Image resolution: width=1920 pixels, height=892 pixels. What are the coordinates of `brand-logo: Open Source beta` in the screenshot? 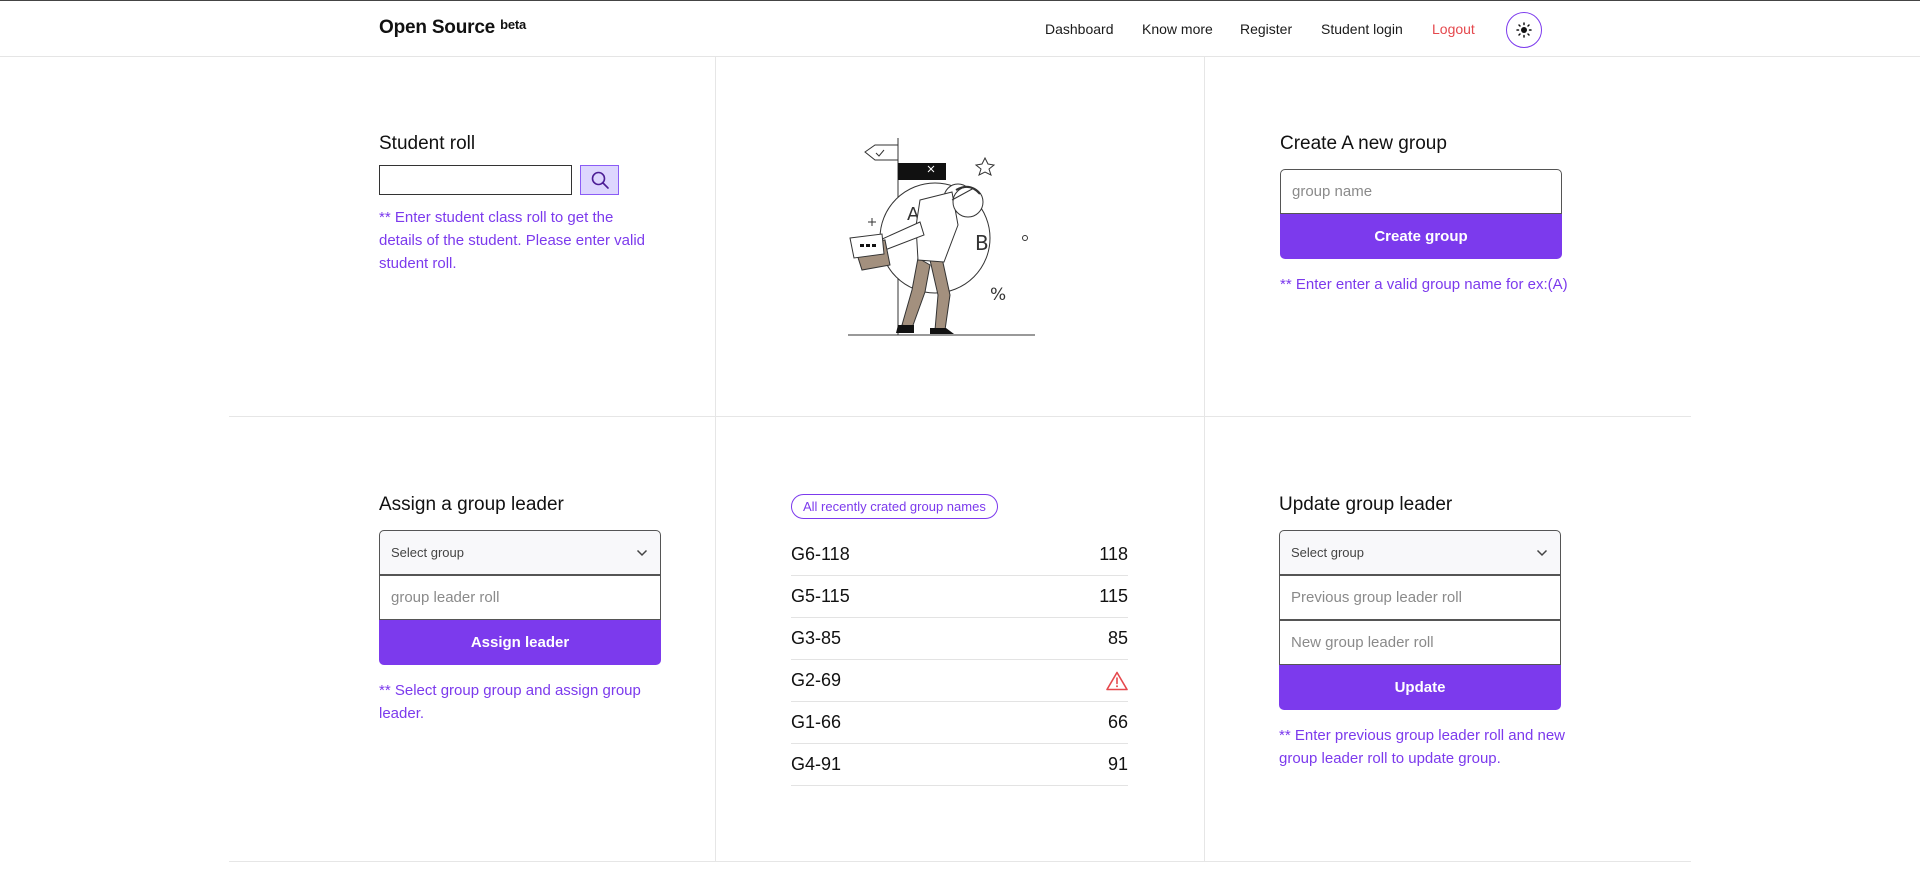 It's located at (452, 28).